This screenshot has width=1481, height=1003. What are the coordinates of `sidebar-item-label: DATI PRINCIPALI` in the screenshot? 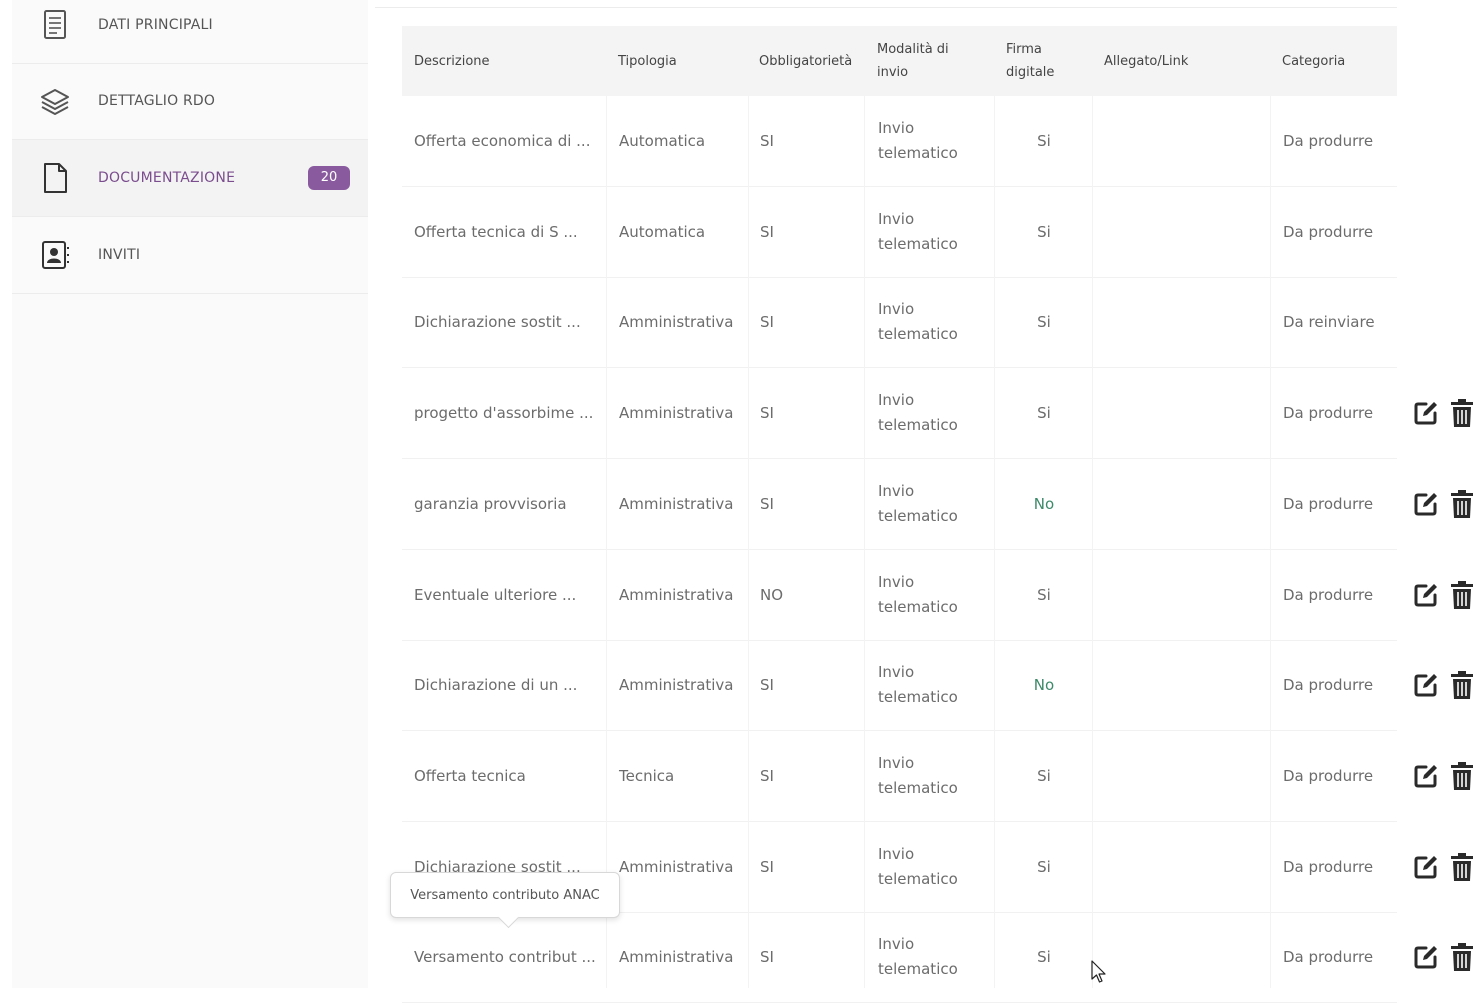 It's located at (155, 25).